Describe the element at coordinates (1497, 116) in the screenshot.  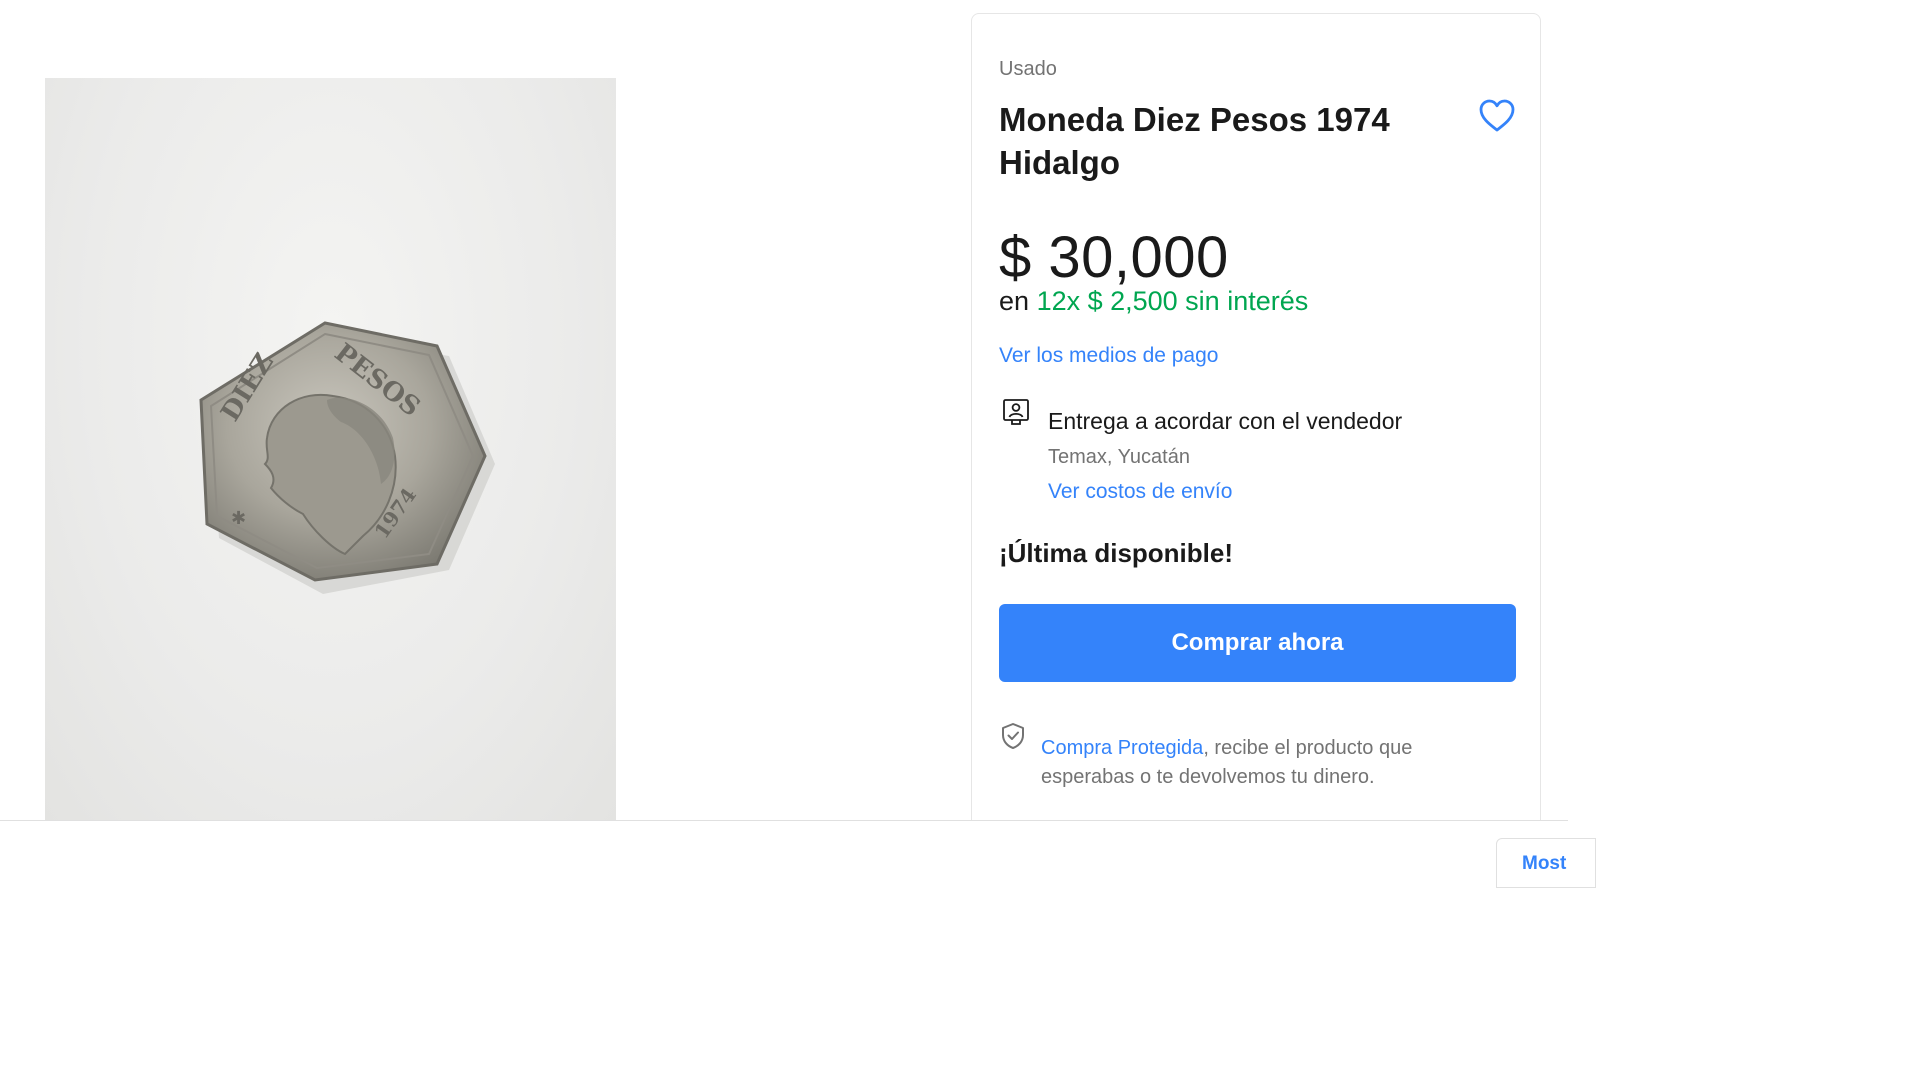
I see `heart-icon` at that location.